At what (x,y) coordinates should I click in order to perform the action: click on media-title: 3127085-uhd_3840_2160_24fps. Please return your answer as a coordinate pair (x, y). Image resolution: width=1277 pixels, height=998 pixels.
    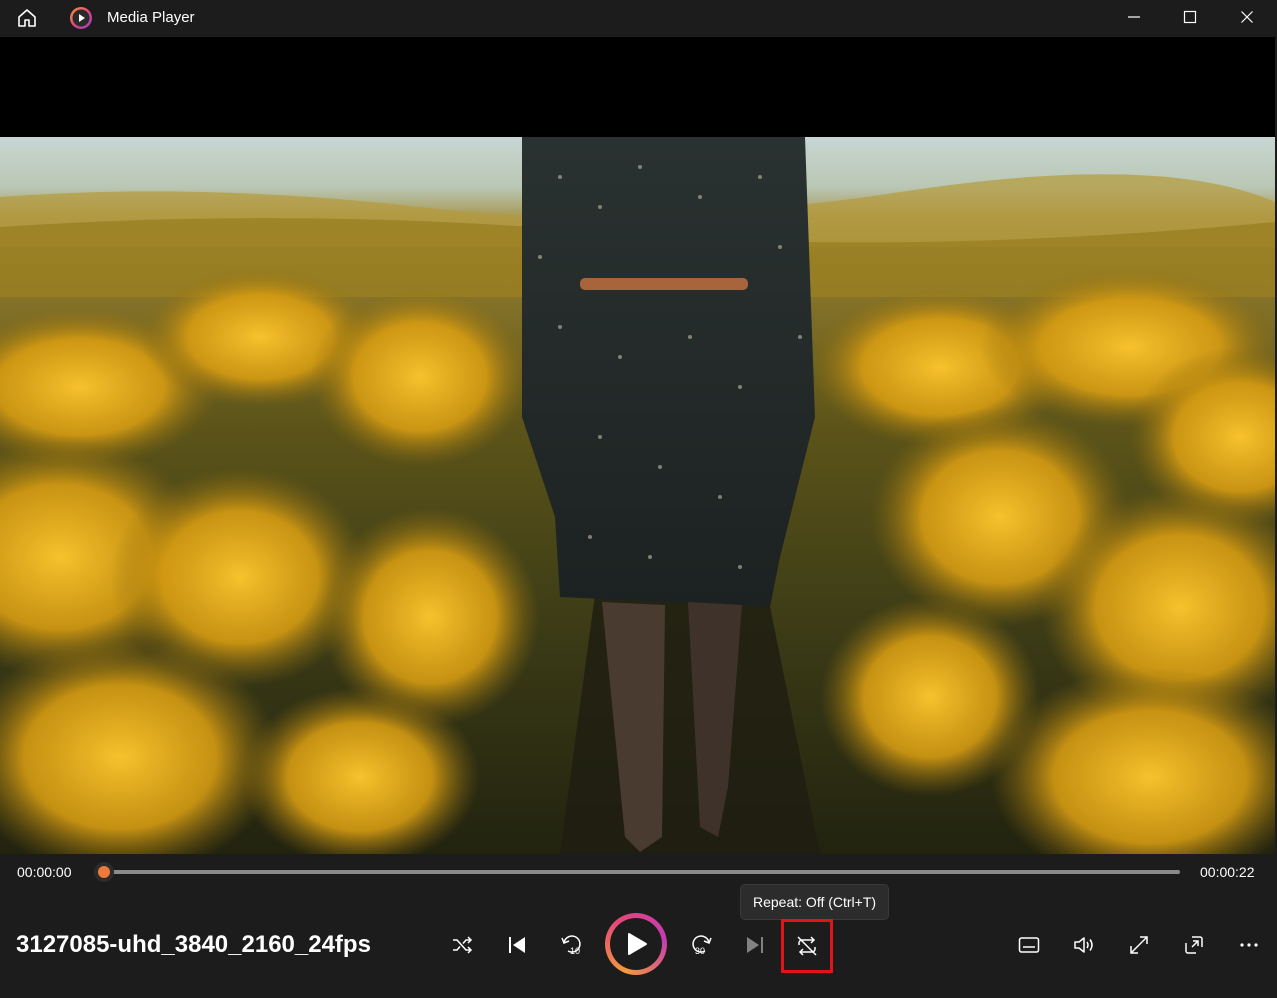
    Looking at the image, I should click on (193, 944).